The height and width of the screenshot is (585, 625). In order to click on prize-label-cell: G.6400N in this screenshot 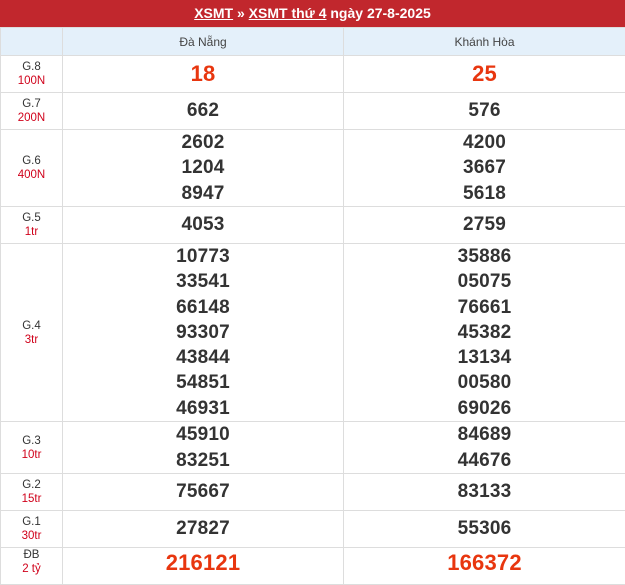, I will do `click(32, 168)`.